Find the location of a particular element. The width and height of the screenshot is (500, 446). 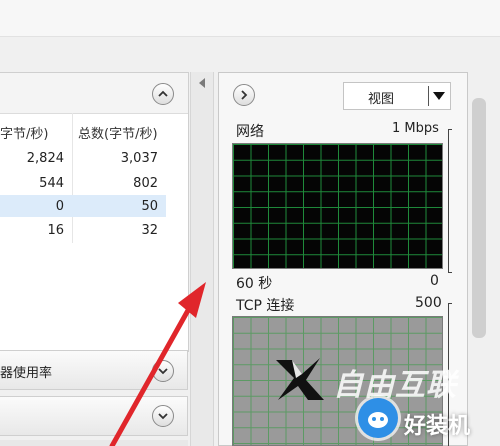

watermark-logo-icon is located at coordinates (300, 379).